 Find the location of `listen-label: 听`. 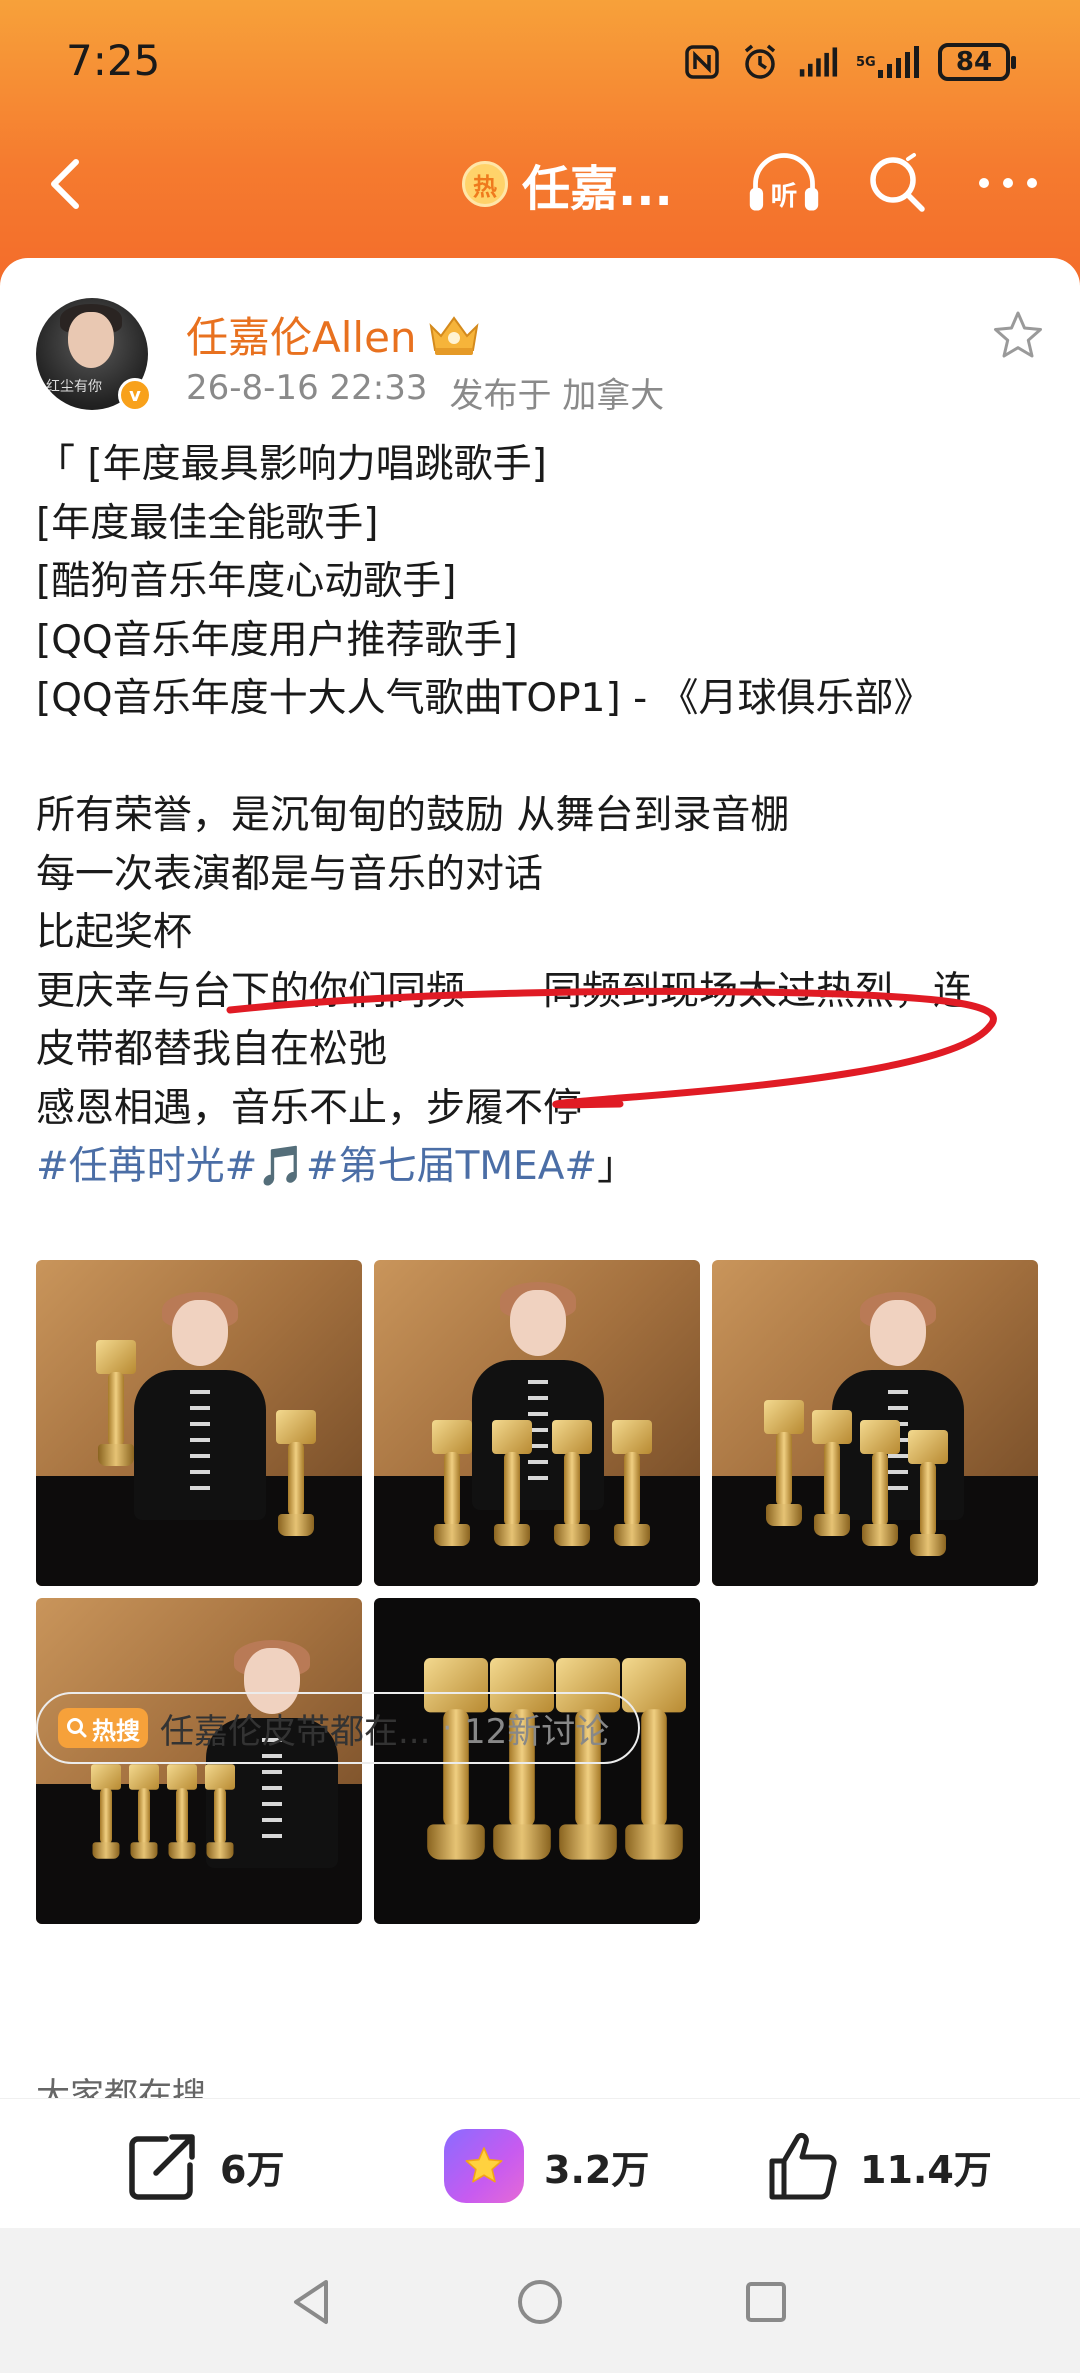

listen-label: 听 is located at coordinates (784, 196).